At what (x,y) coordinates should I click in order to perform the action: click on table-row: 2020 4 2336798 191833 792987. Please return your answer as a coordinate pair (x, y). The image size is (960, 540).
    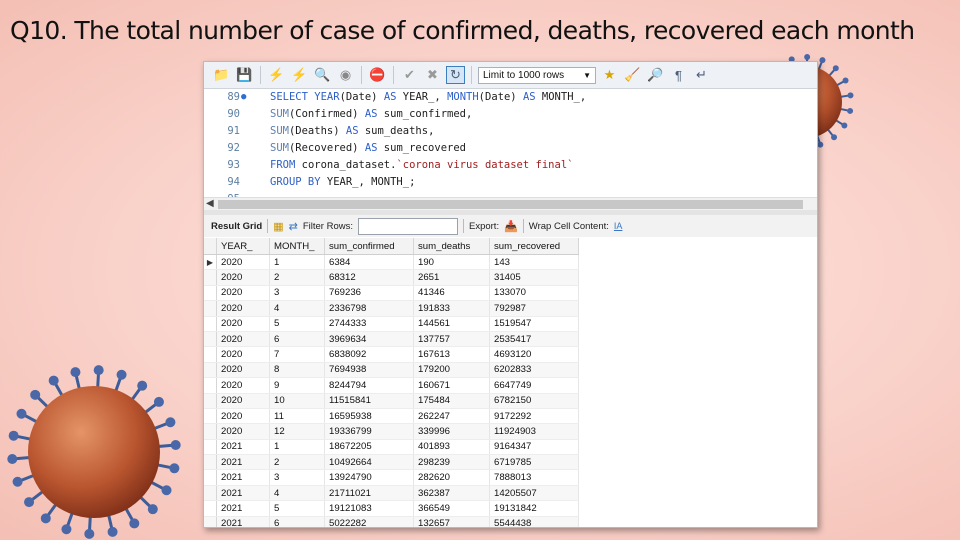
    Looking at the image, I should click on (391, 308).